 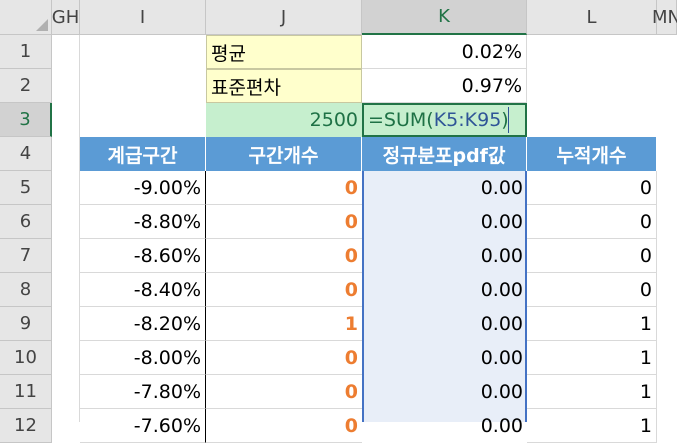 What do you see at coordinates (143, 188) in the screenshot?
I see `bin-cell: -9.00%` at bounding box center [143, 188].